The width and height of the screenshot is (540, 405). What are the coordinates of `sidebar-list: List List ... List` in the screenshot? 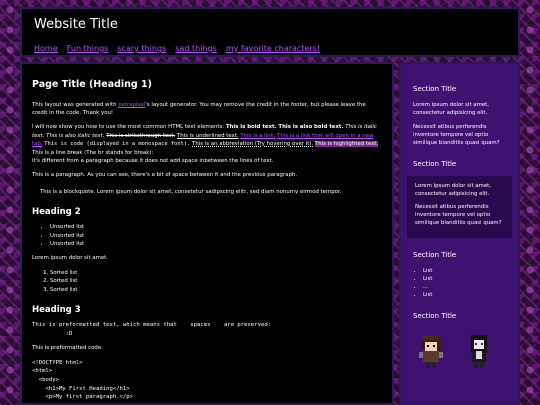 It's located at (459, 283).